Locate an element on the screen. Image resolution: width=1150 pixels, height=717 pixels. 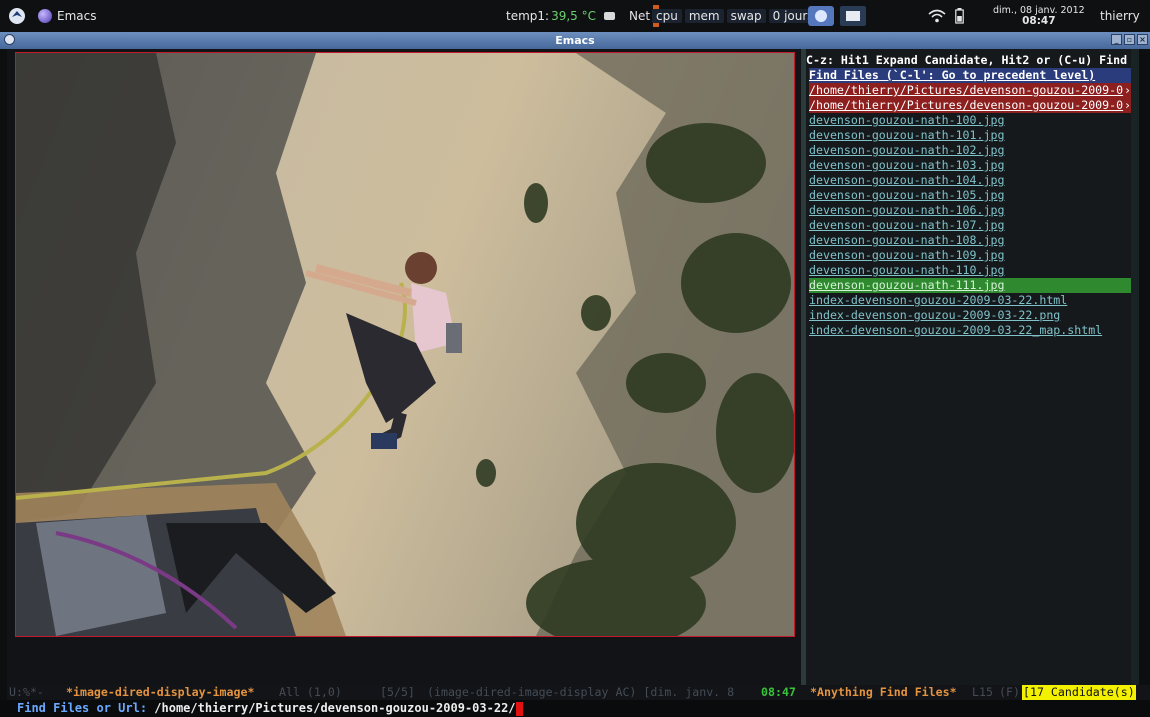
candidate-file: devenson-gouzou-nath-103.jpg is located at coordinates (970, 165).